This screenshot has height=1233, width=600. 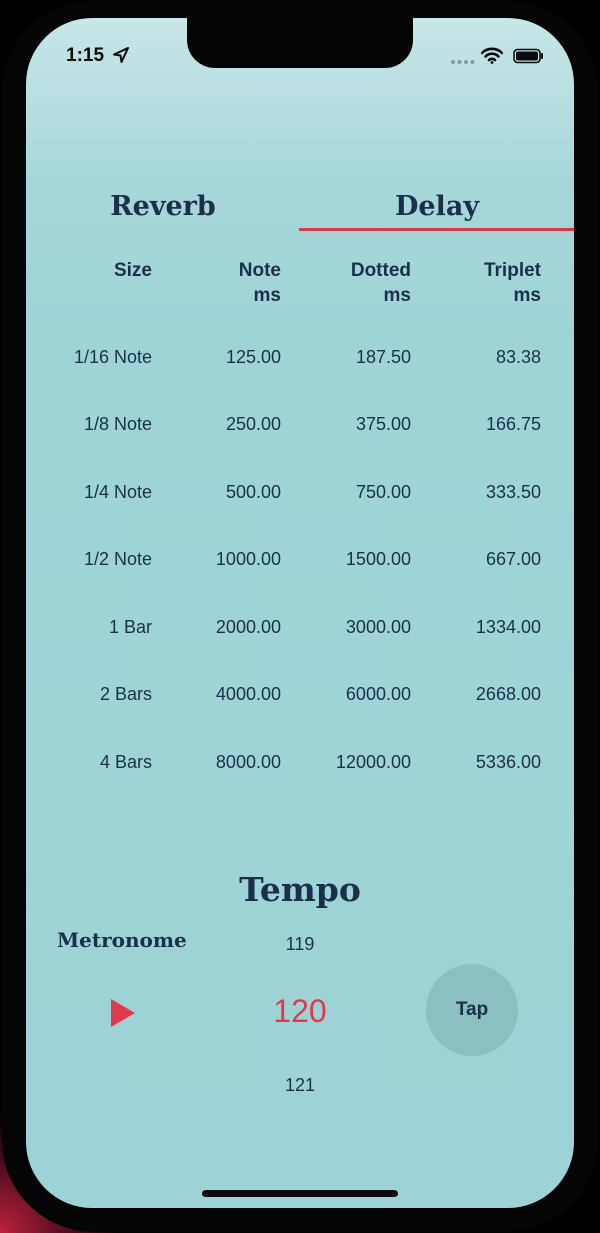 I want to click on column-header-line: Triplet, so click(x=512, y=270).